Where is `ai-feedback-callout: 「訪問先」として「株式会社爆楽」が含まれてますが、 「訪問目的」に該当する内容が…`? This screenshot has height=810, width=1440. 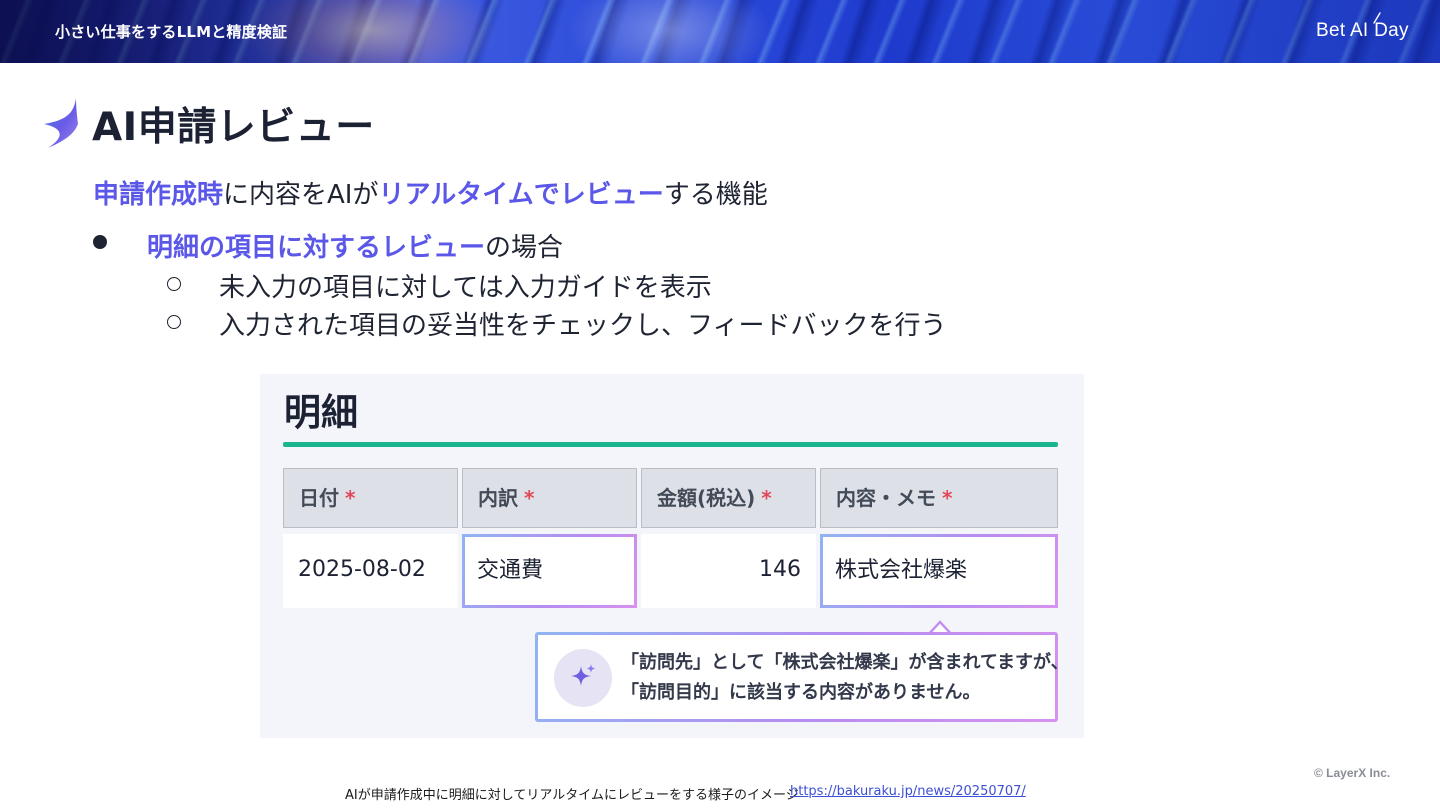
ai-feedback-callout: 「訪問先」として「株式会社爆楽」が含まれてますが、 「訪問目的」に該当する内容が… is located at coordinates (802, 677).